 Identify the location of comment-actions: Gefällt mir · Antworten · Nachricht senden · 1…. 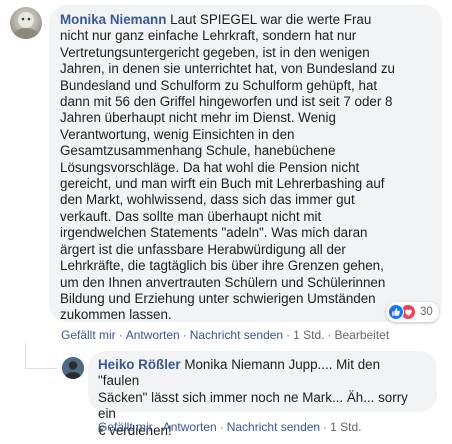
(225, 335).